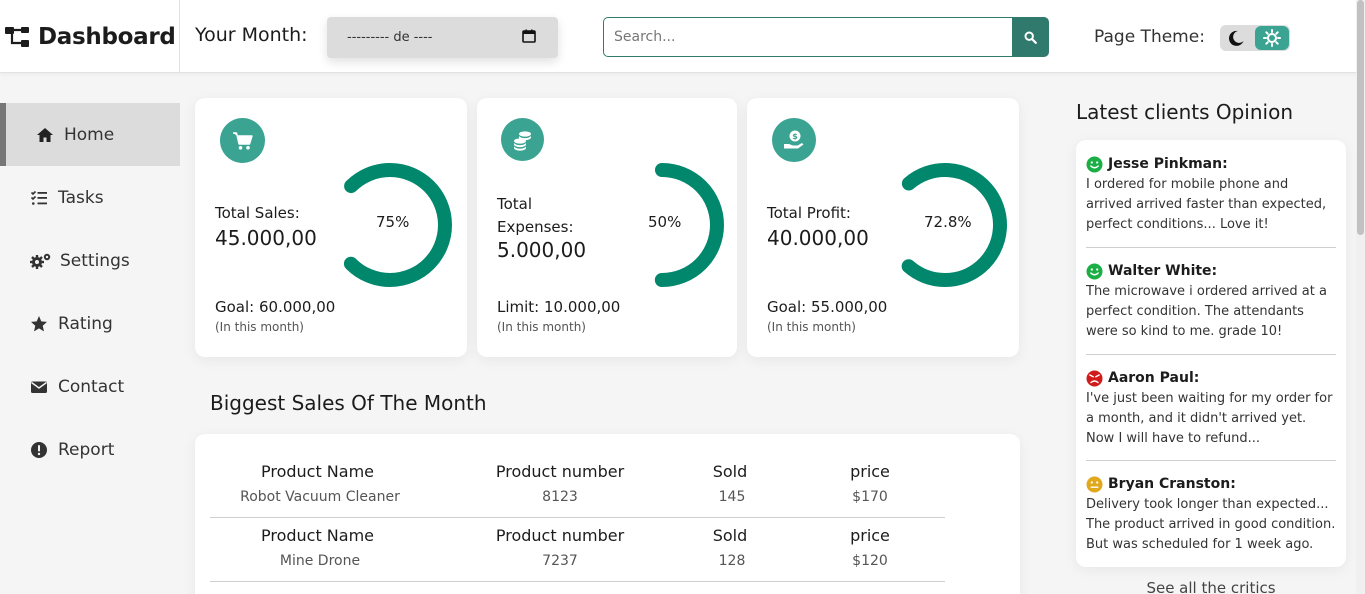 The image size is (1365, 594). I want to click on sidebar-item-rating: Rating, so click(90, 323).